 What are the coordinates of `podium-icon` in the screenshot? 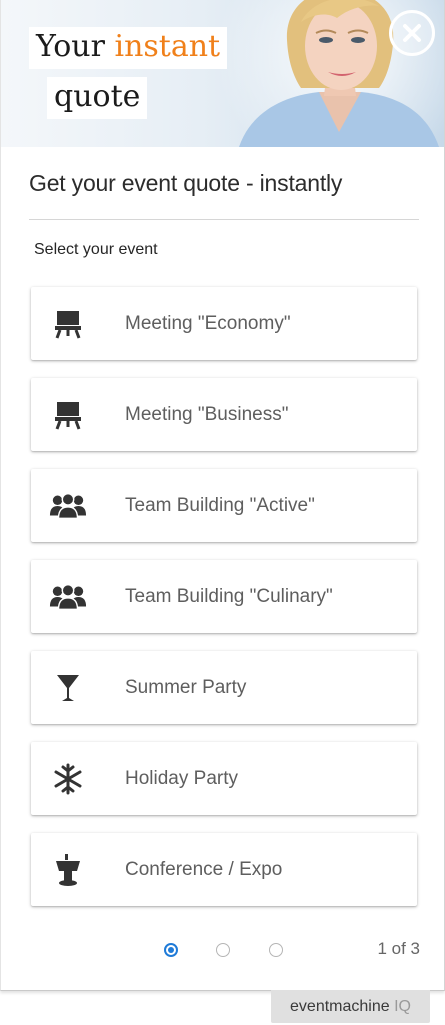 It's located at (68, 870).